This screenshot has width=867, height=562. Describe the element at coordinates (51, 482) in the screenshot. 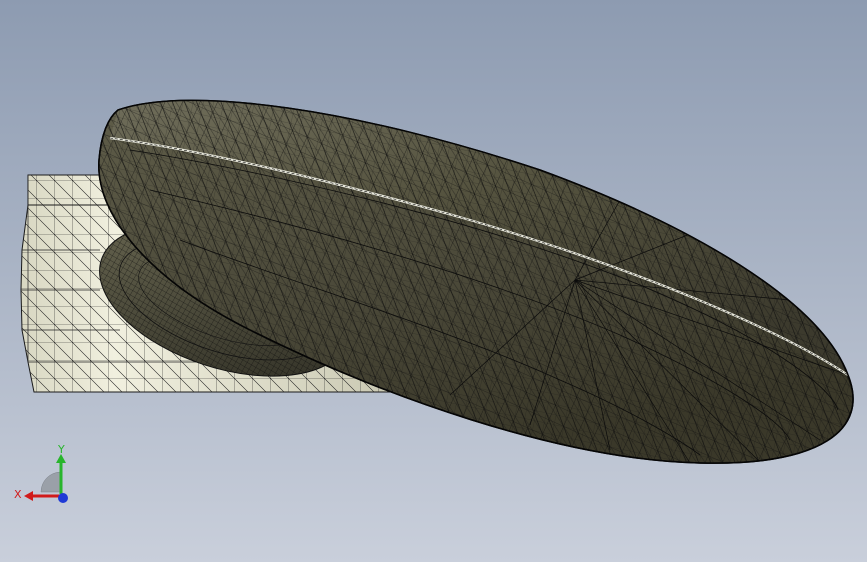

I see `triad-plane` at that location.